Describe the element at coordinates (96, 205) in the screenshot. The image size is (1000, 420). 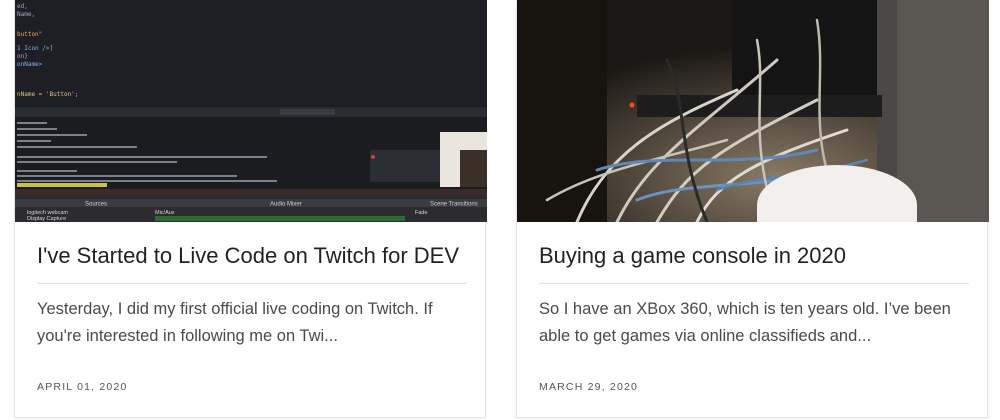
I see `sources-panel-label: Sources` at that location.